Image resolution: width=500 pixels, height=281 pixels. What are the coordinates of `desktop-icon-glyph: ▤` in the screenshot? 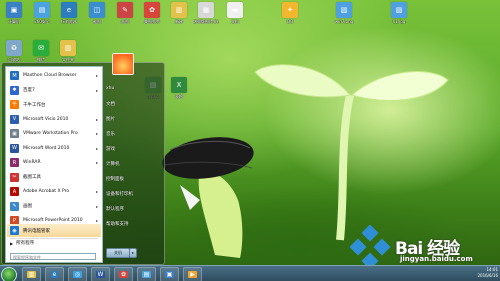 It's located at (42, 10).